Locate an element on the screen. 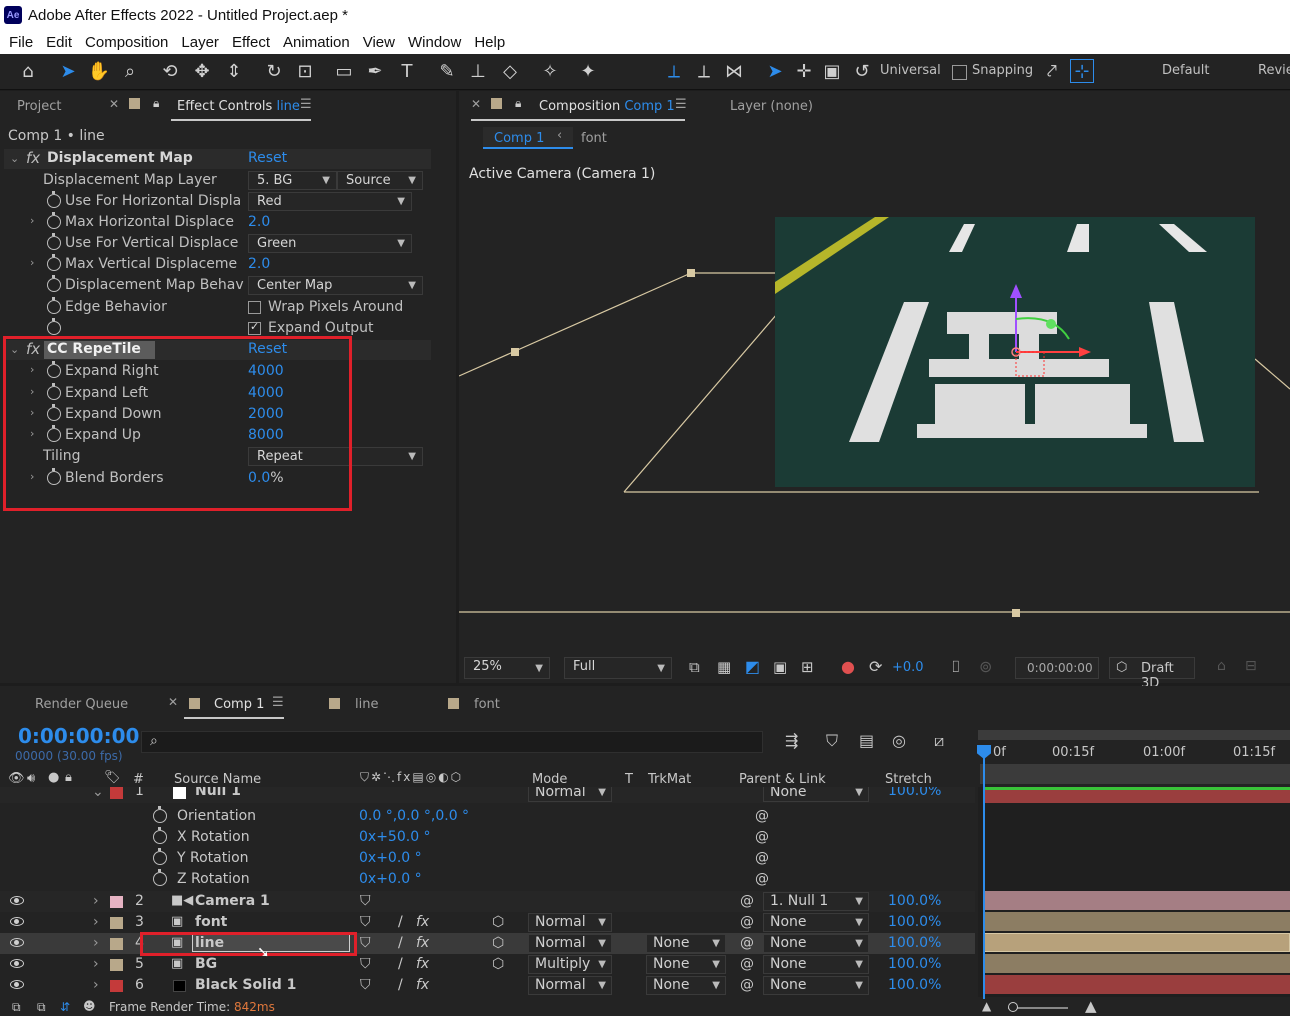  snap-options-icon: ⤤ is located at coordinates (1052, 71).